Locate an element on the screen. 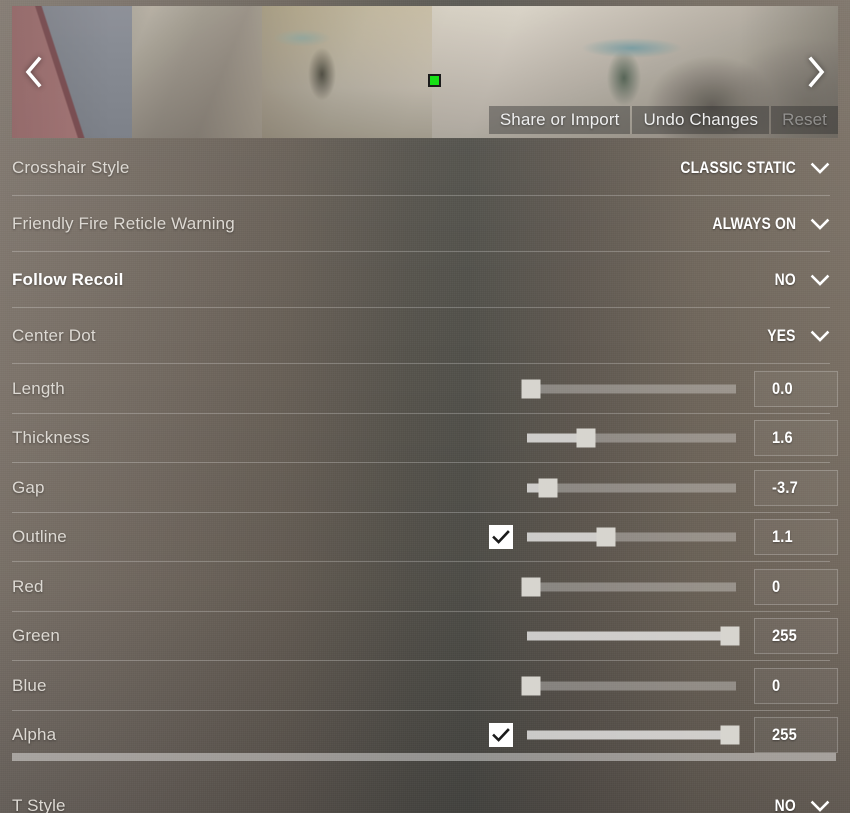 The width and height of the screenshot is (850, 813). dropdown-value-follow-recoil: No is located at coordinates (785, 279).